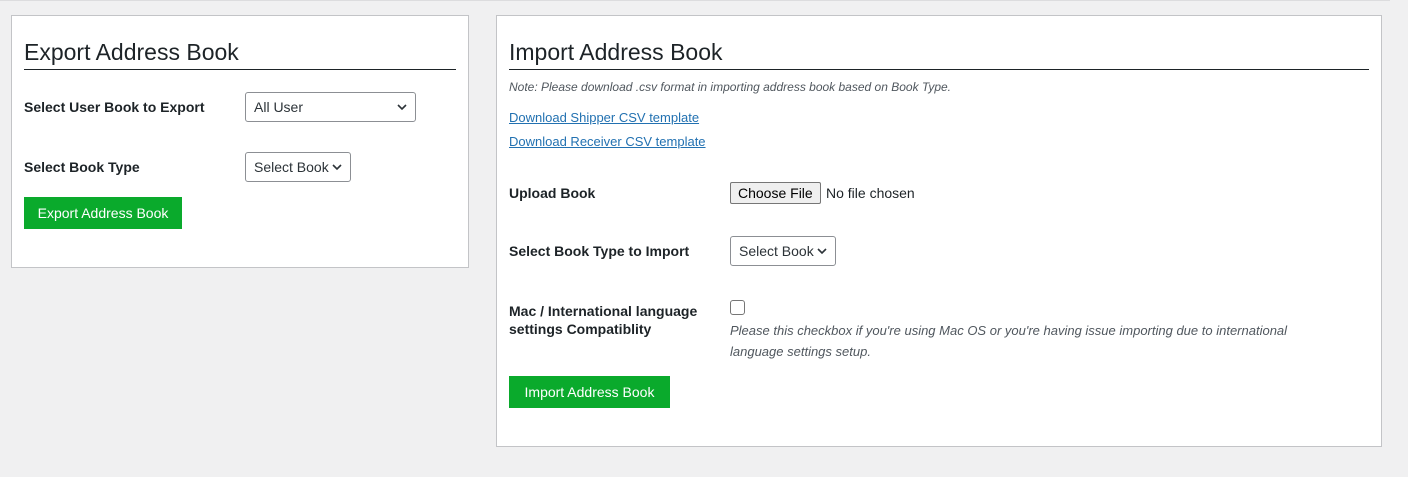 The height and width of the screenshot is (477, 1408). Describe the element at coordinates (775, 193) in the screenshot. I see `choose-file-button: Choose File` at that location.